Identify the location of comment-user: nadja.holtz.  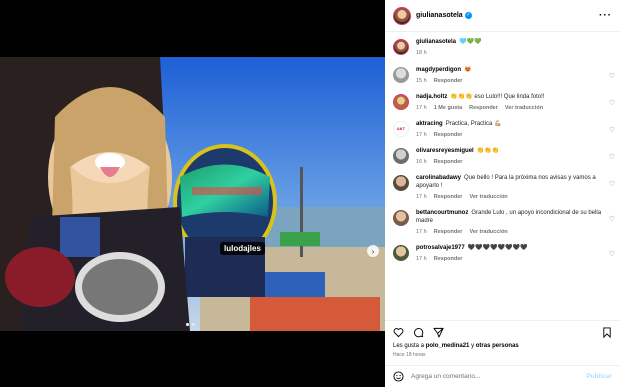
(431, 97).